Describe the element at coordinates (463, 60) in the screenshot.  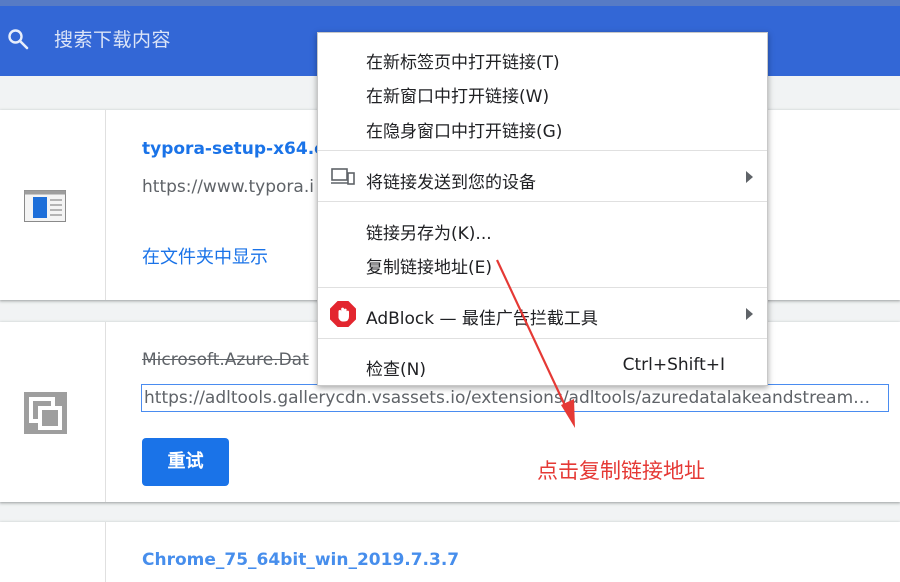
I see `menu-item-open-new-tab: 在新标签页中打开链接(T)` at that location.